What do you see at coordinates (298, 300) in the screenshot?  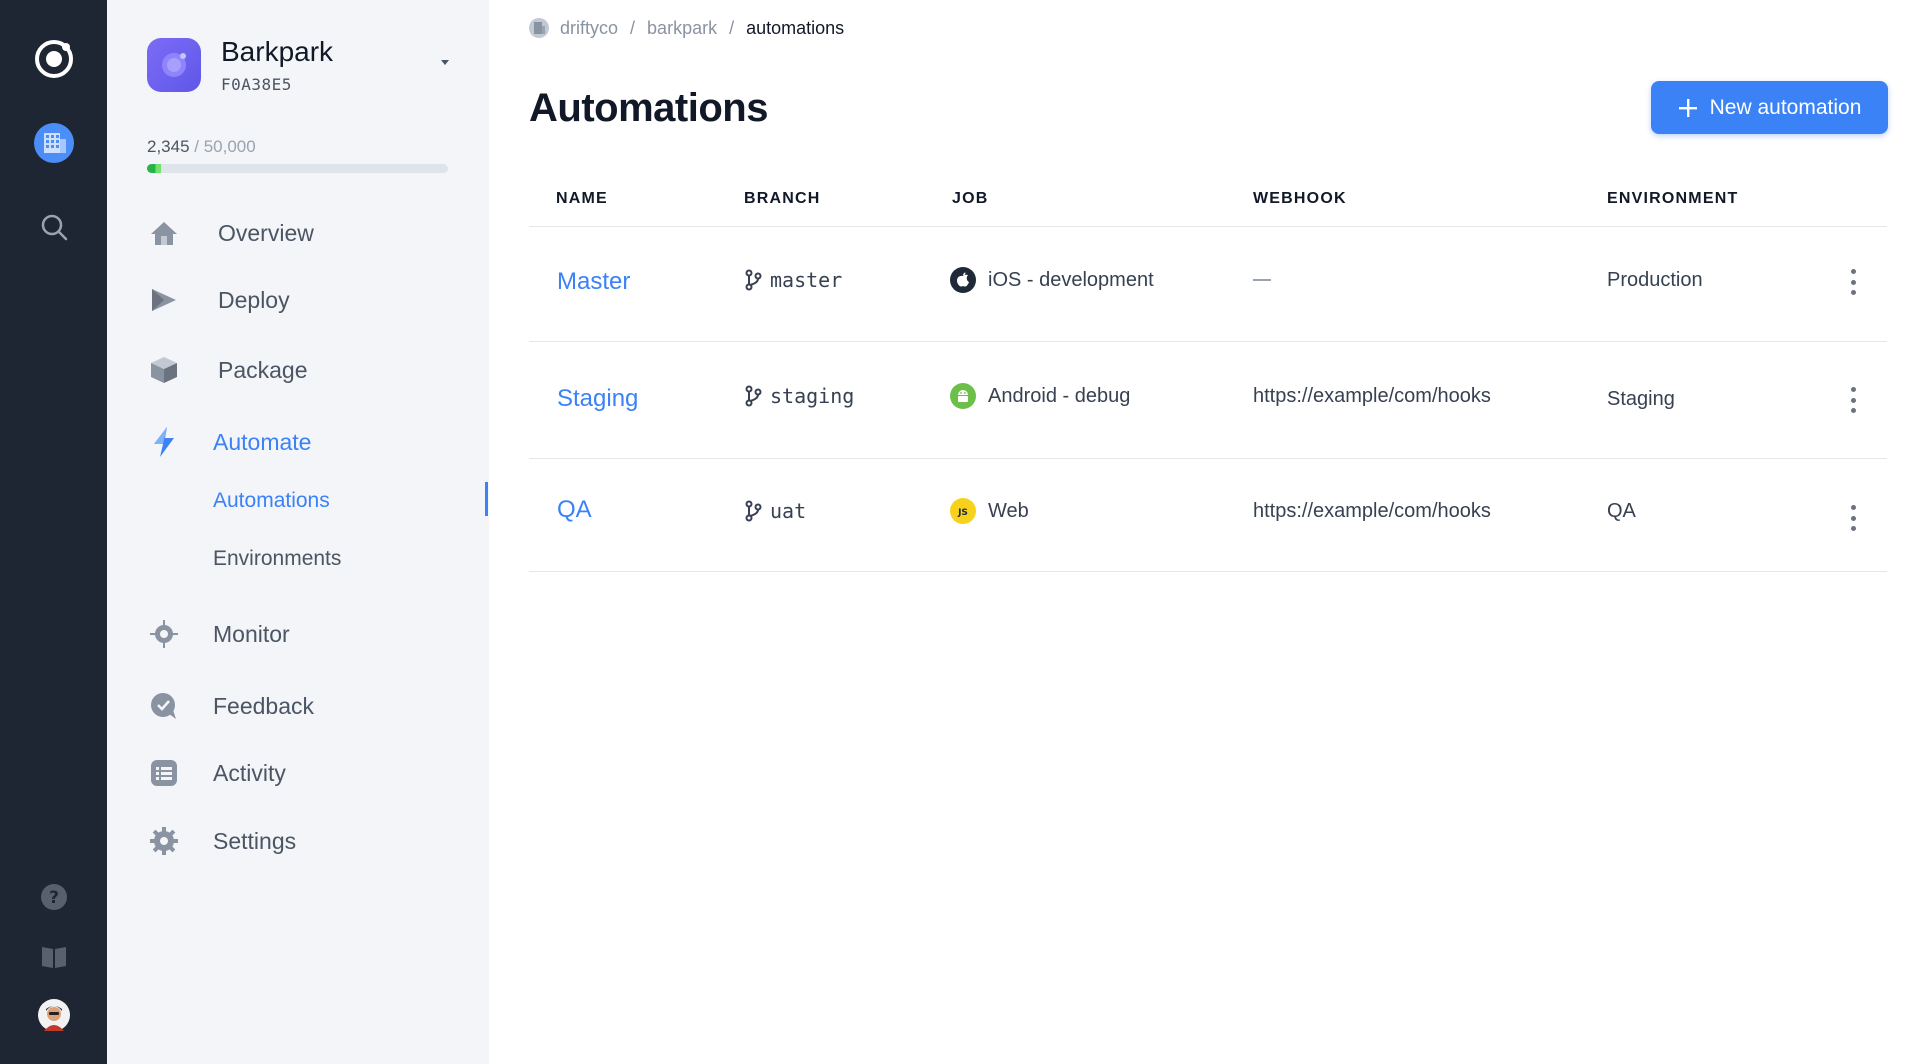 I see `nav-item-deploy: Deploy` at bounding box center [298, 300].